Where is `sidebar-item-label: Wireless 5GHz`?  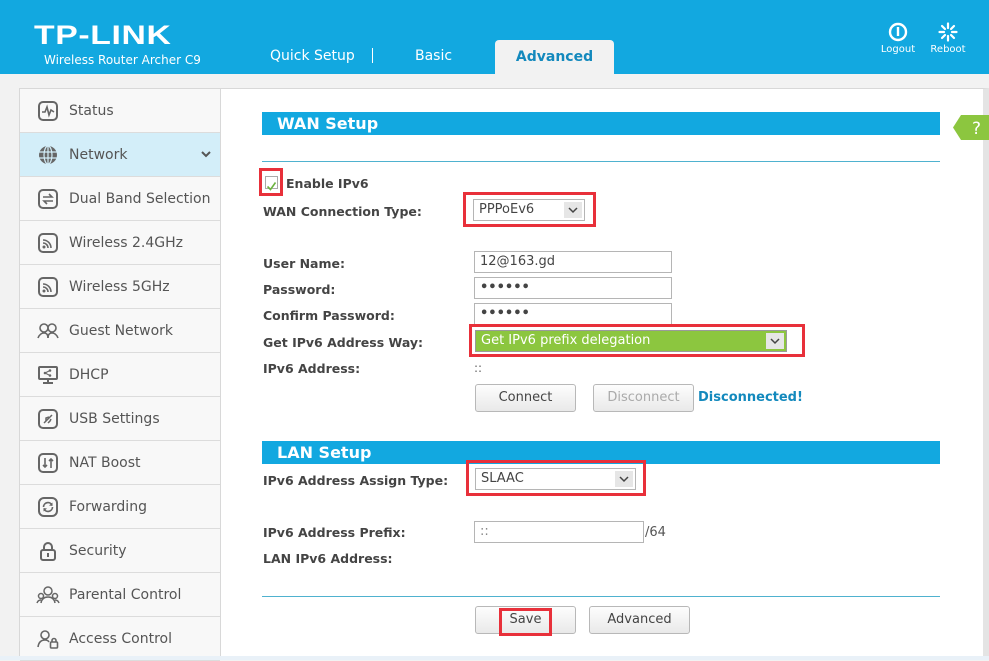 sidebar-item-label: Wireless 5GHz is located at coordinates (119, 286).